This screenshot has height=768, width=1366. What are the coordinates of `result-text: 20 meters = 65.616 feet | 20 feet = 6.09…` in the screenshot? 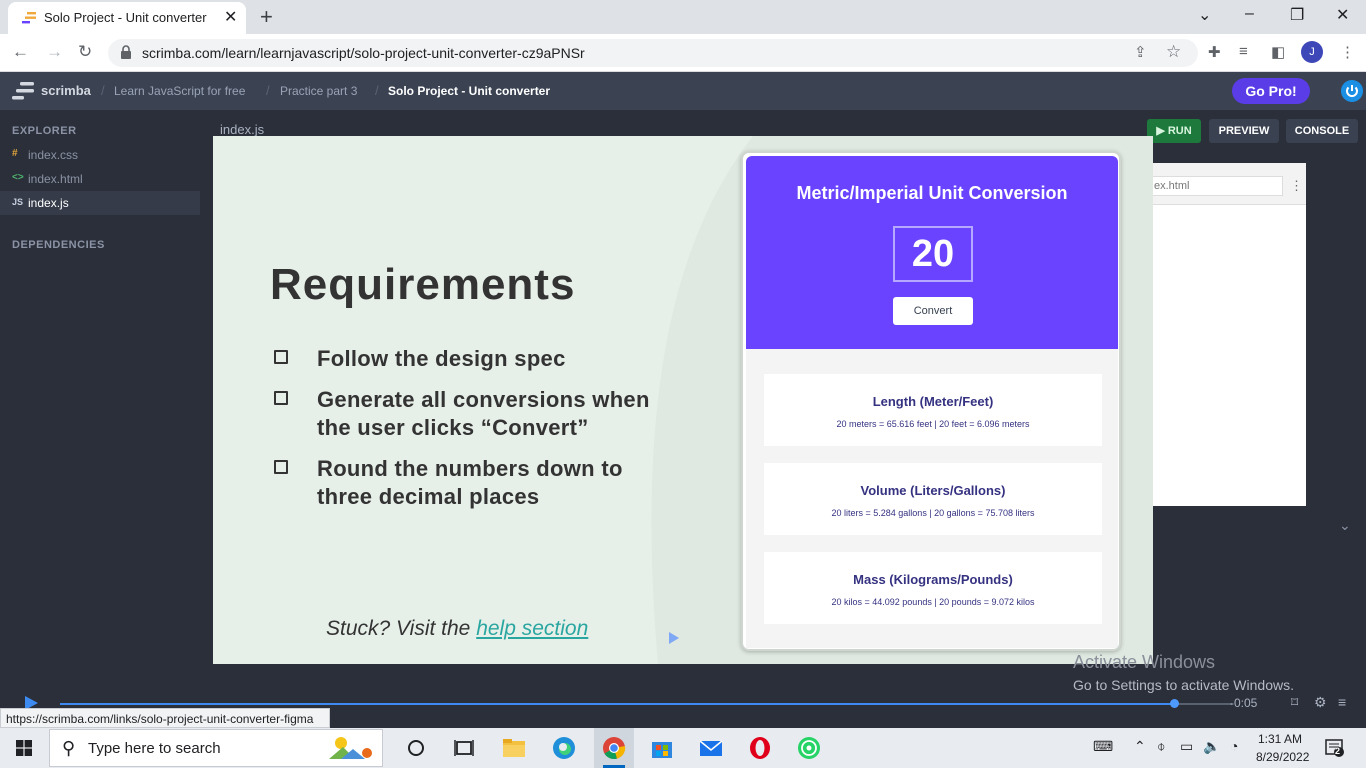 It's located at (933, 424).